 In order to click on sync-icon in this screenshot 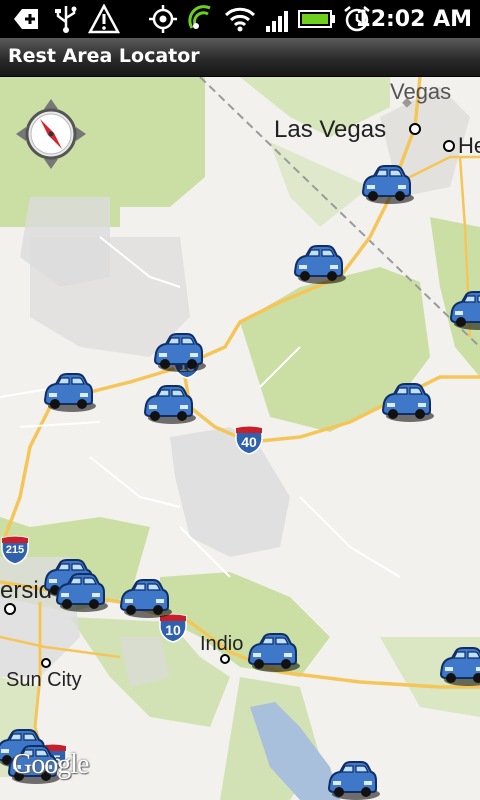, I will do `click(199, 17)`.